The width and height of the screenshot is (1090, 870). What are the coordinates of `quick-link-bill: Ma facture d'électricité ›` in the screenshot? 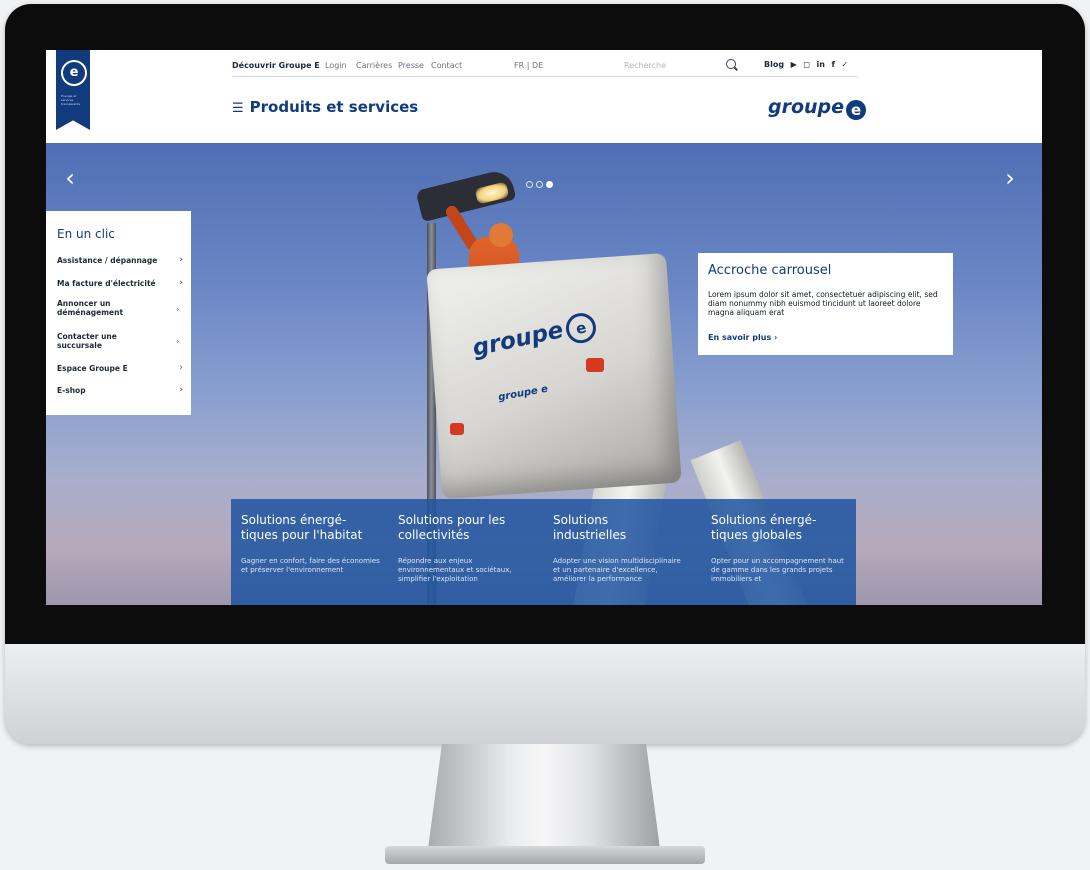 It's located at (120, 283).